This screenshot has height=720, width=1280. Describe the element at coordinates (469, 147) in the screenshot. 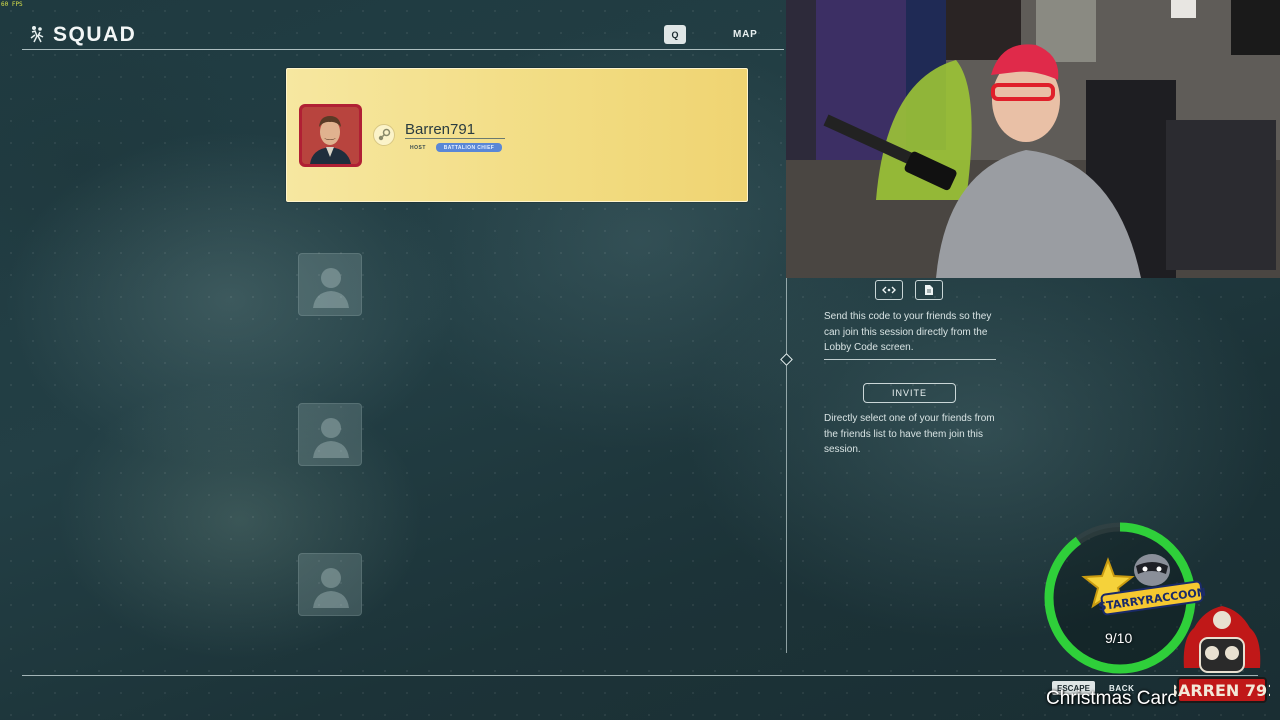

I see `rank-badge: BATTALION CHIEF` at that location.